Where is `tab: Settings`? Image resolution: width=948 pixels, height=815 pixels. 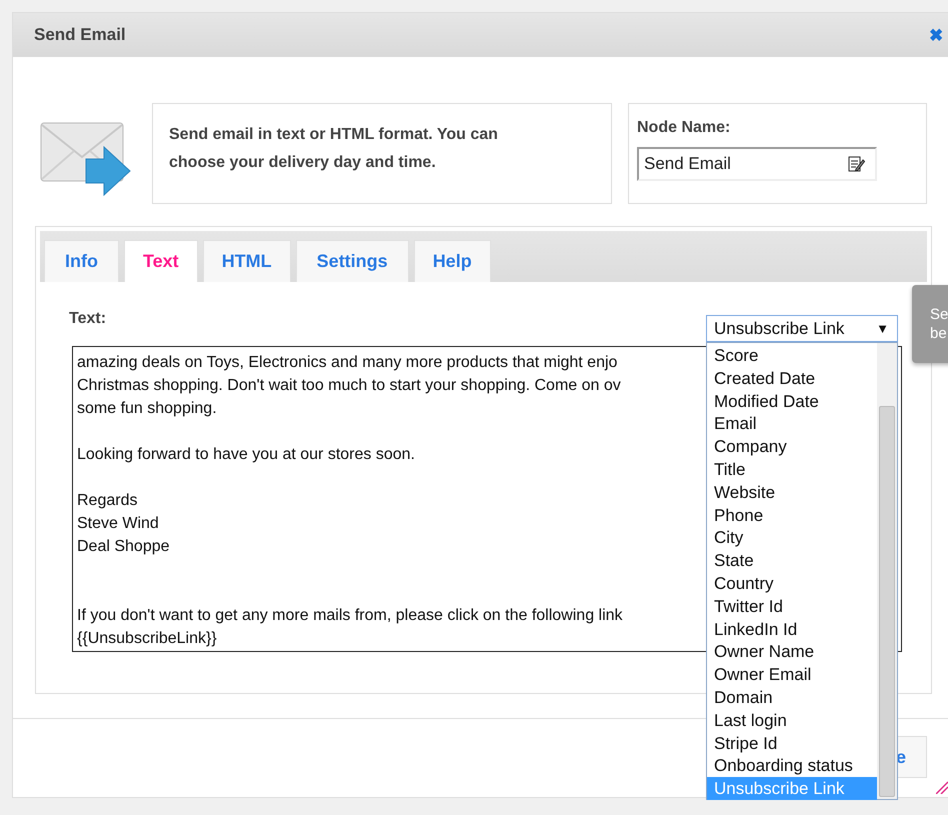 tab: Settings is located at coordinates (352, 261).